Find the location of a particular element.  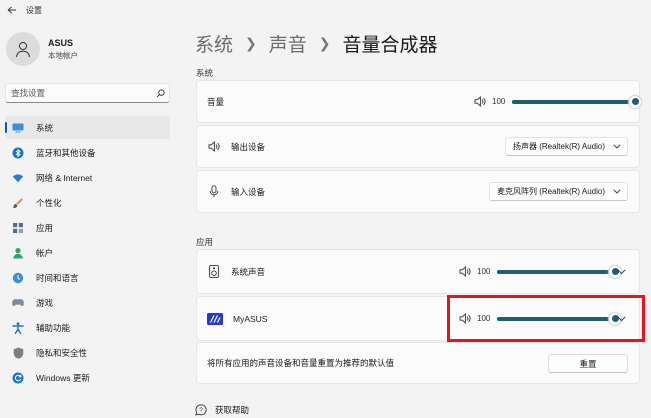

sidebar-item-bluetooth: 蓝牙和其他设备 is located at coordinates (87, 152).